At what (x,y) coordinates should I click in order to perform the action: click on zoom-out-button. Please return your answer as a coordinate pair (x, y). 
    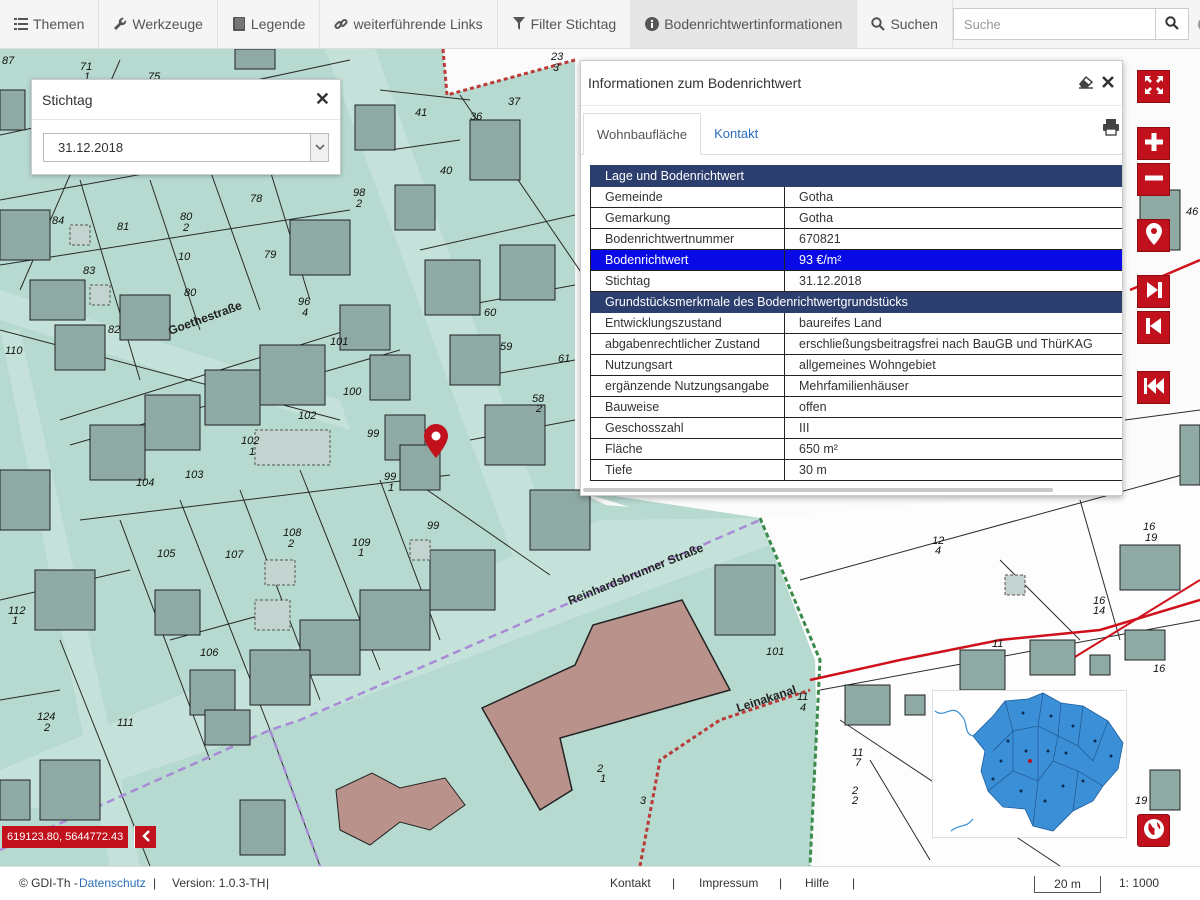
    Looking at the image, I should click on (1153, 179).